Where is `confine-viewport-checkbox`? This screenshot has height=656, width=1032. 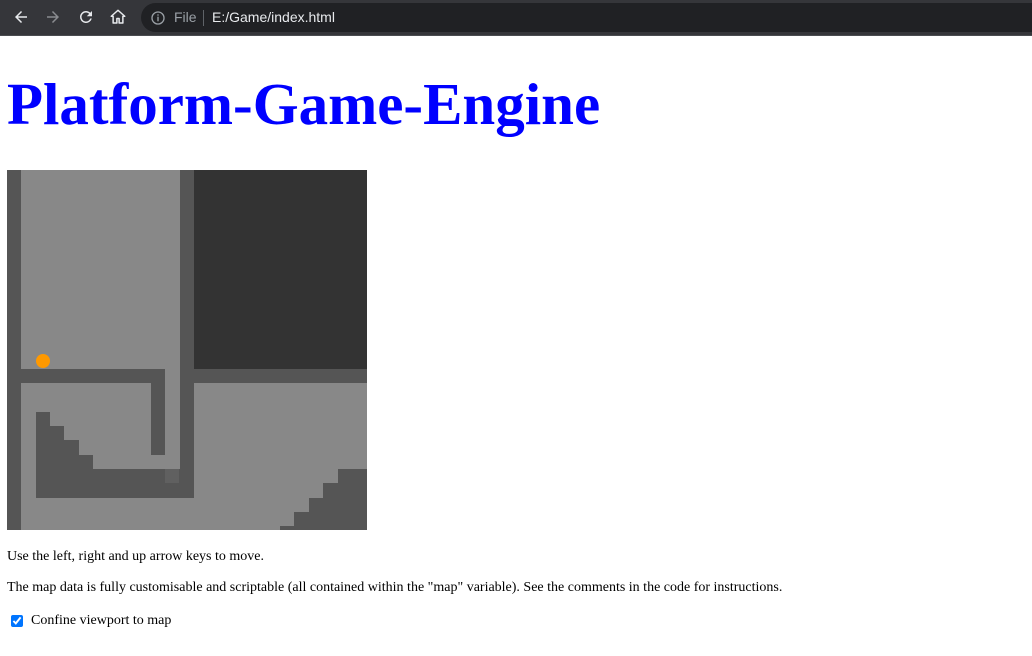 confine-viewport-checkbox is located at coordinates (17, 621).